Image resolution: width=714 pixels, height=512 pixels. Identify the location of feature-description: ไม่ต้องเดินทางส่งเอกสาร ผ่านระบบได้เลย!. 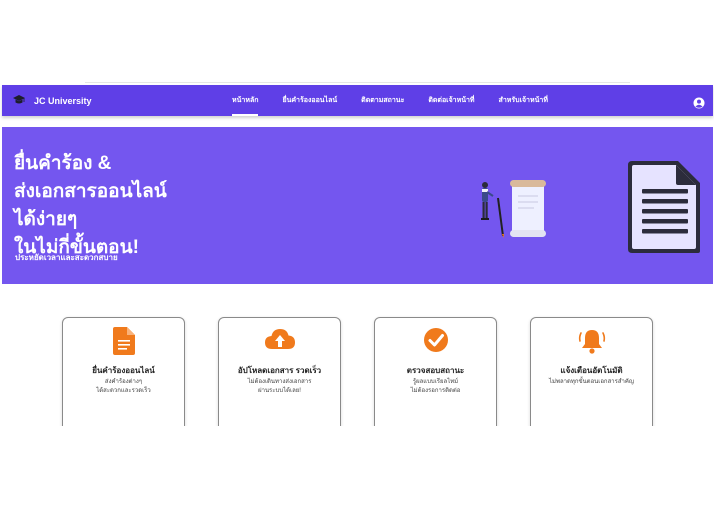
(279, 386).